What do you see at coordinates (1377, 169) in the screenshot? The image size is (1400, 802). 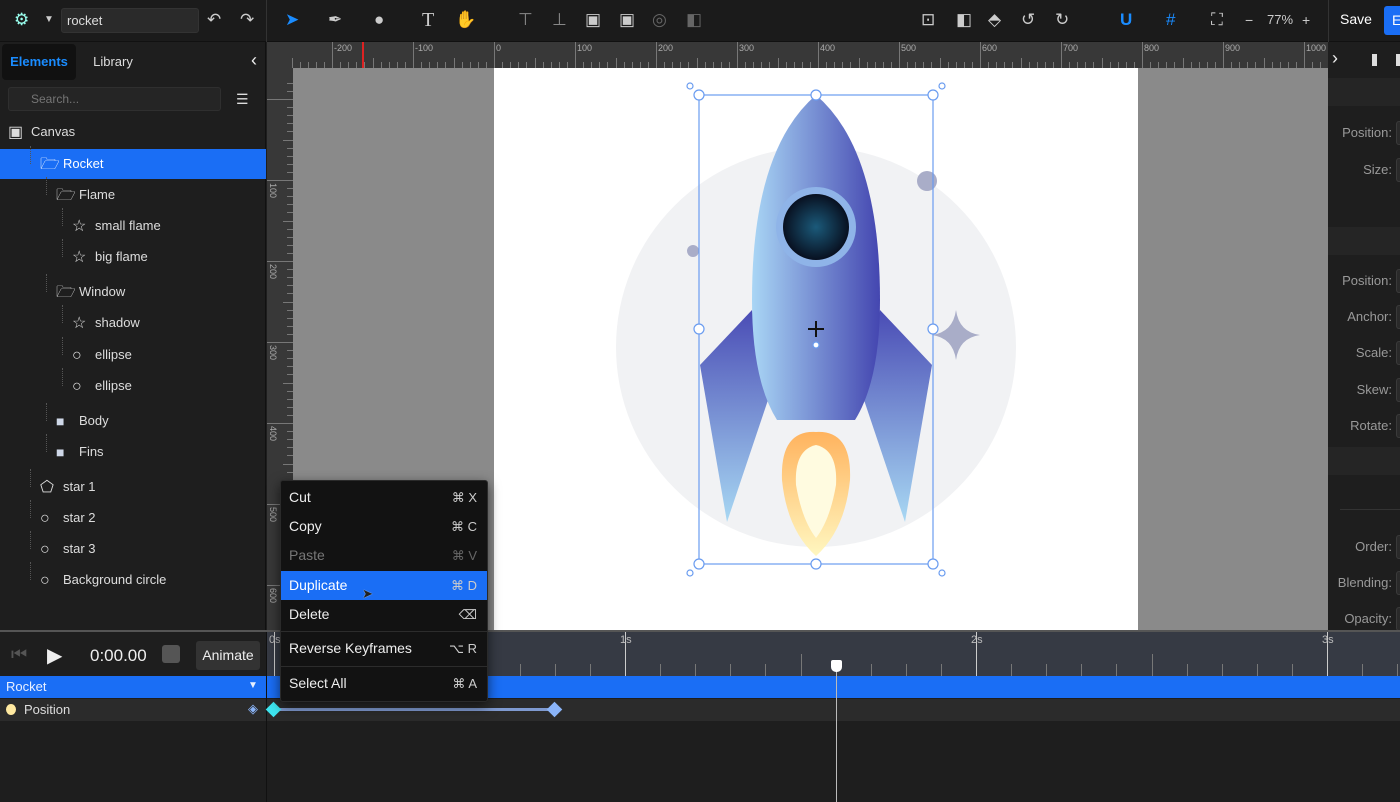 I see `property-label: Size:` at bounding box center [1377, 169].